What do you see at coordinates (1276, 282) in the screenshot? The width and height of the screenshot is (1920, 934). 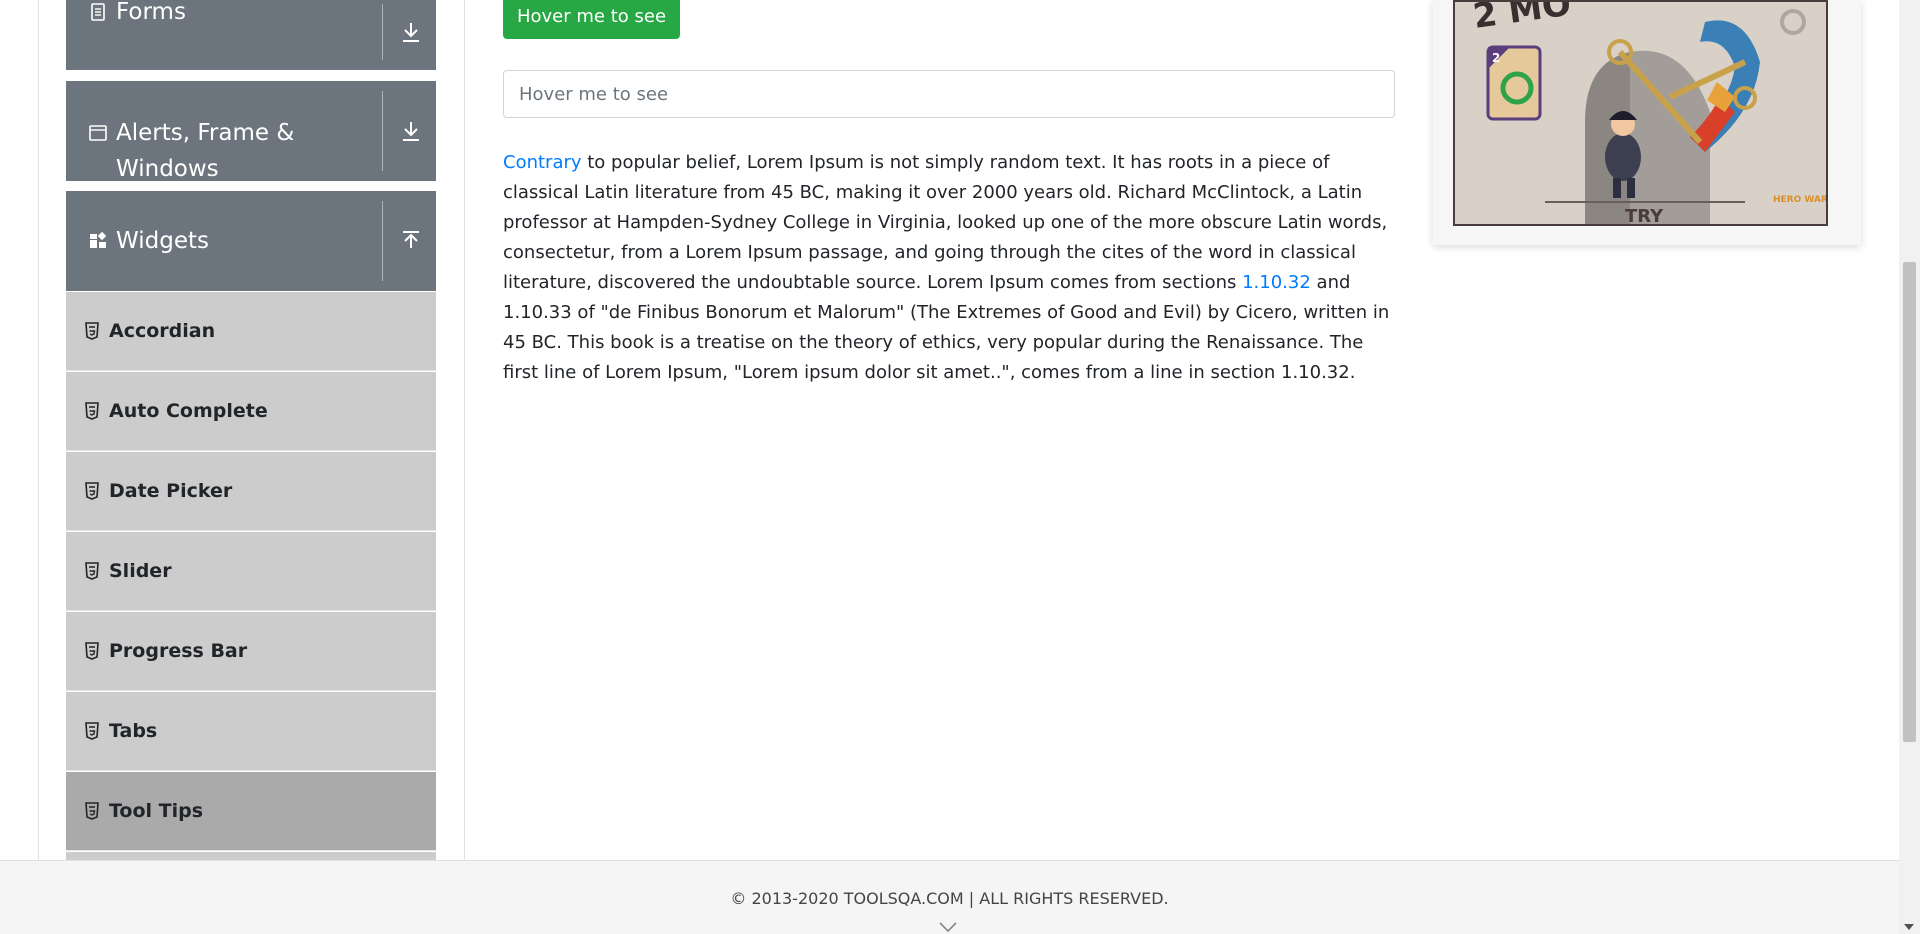 I see `section-link: 1.10.32` at bounding box center [1276, 282].